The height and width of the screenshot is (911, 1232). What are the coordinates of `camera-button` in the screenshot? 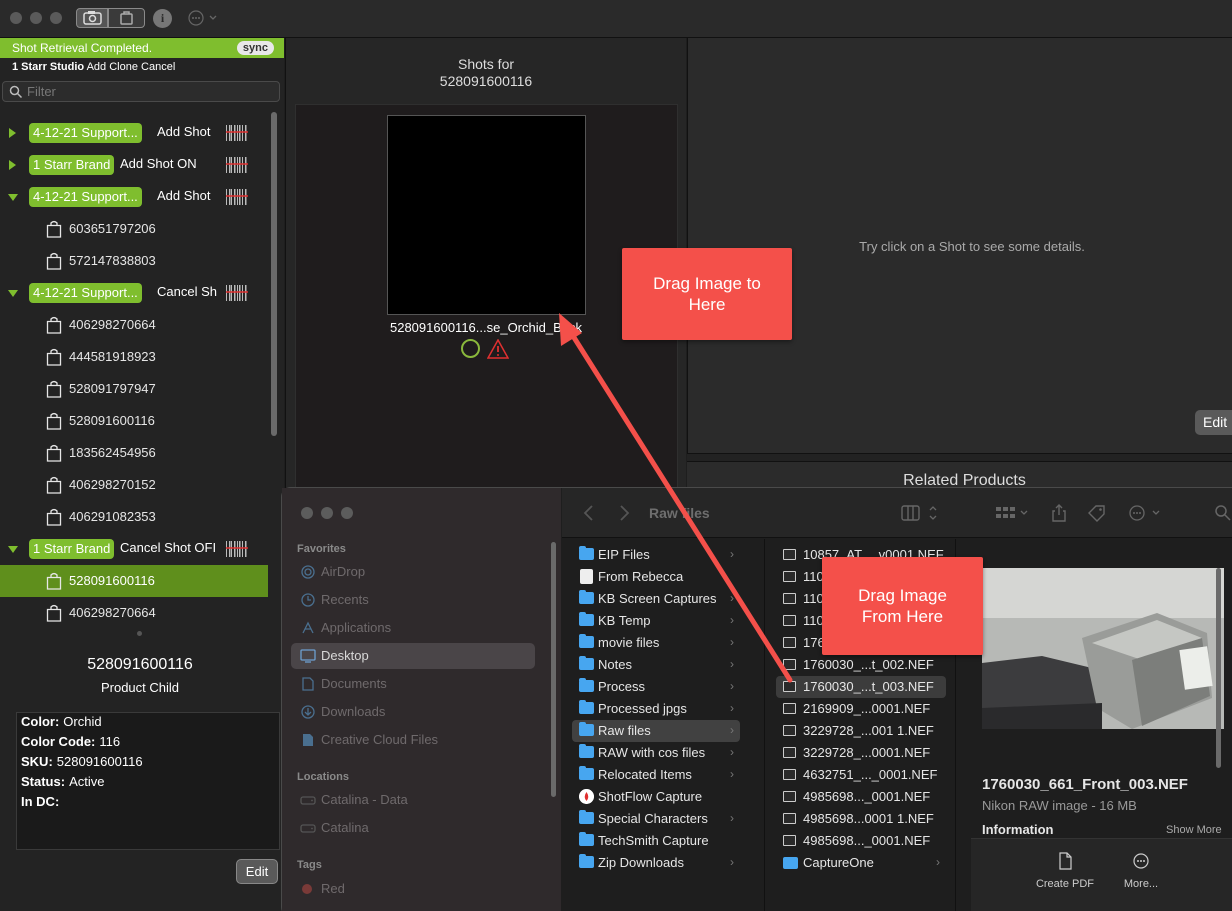 It's located at (92, 18).